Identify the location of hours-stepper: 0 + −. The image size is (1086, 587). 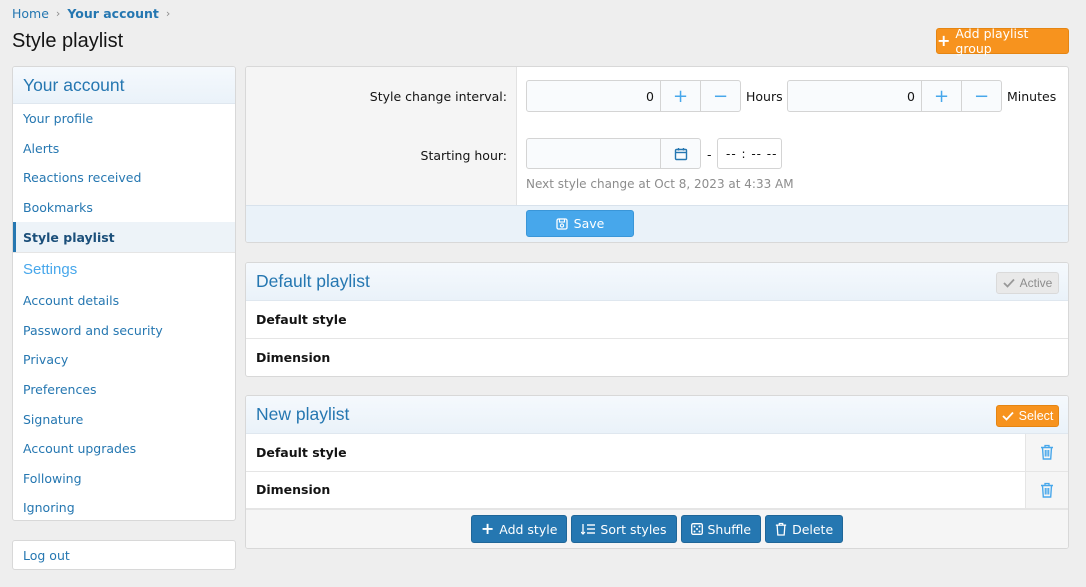
(633, 96).